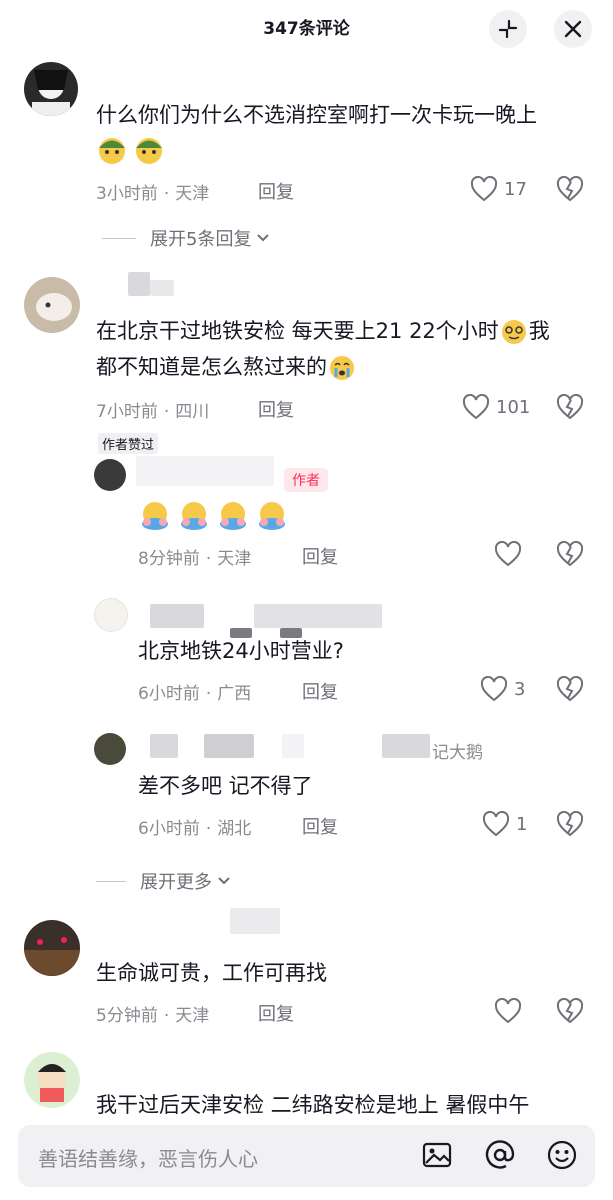 The image size is (613, 1200). I want to click on like-button: 3, so click(502, 689).